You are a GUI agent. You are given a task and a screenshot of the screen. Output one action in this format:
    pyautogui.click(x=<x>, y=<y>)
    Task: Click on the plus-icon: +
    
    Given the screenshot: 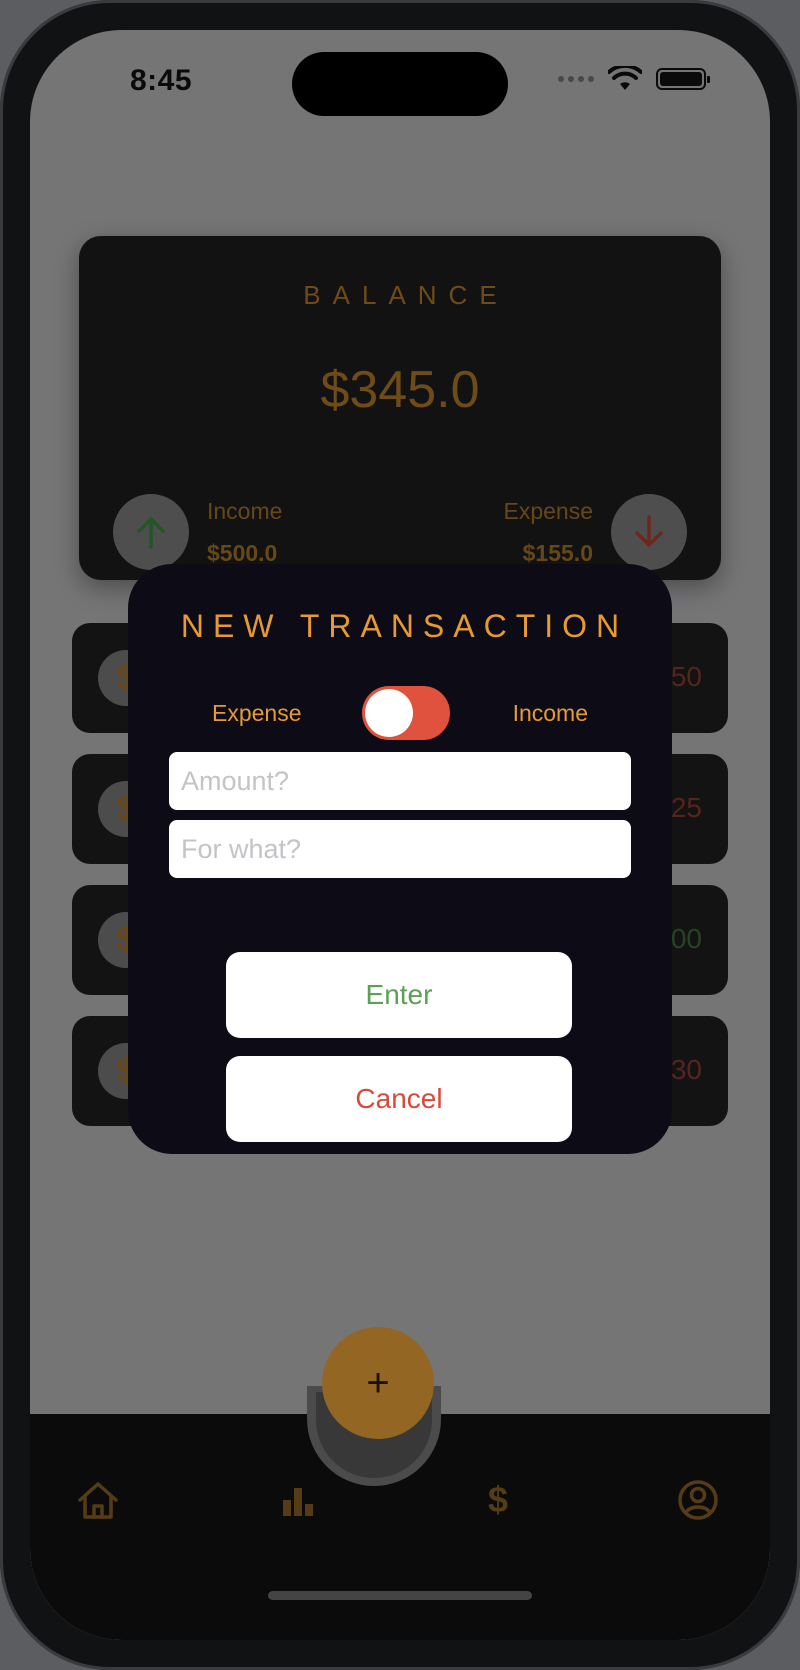 What is the action you would take?
    pyautogui.click(x=378, y=1382)
    